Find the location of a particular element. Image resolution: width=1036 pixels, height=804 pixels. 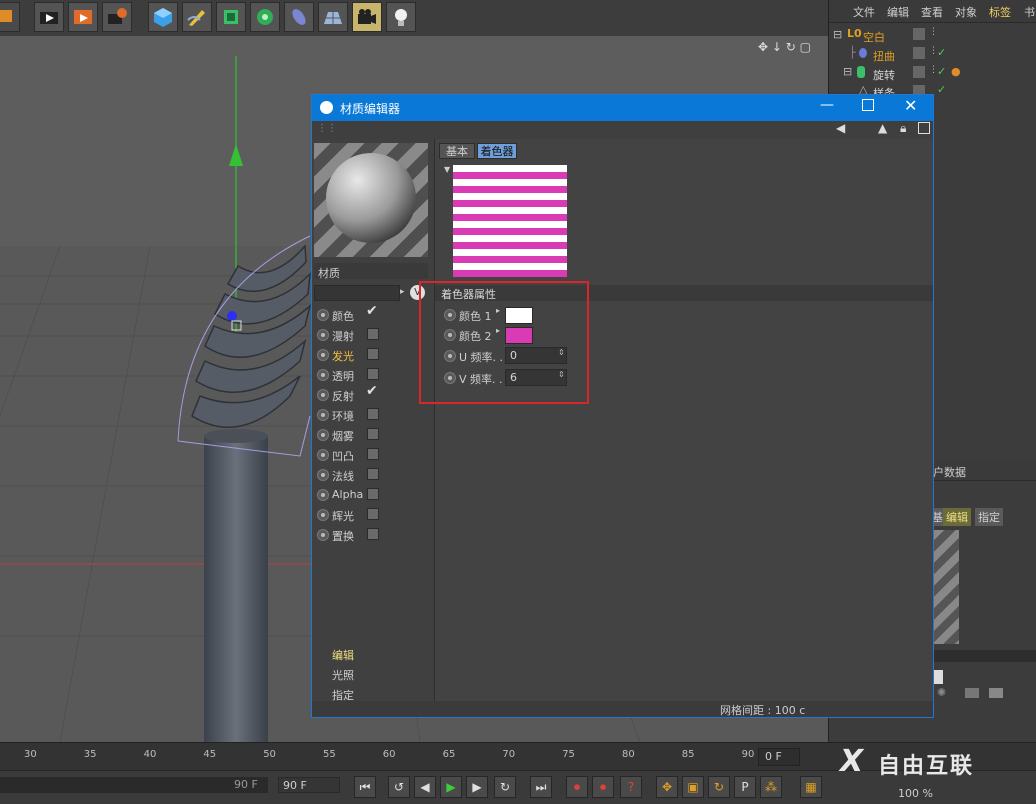

channel-1: 漫射 is located at coordinates (373, 335).